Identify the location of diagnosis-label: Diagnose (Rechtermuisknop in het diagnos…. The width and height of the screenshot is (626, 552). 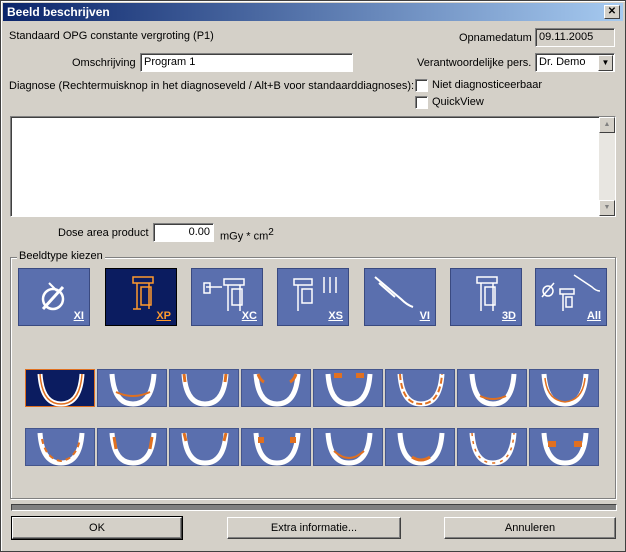
(212, 86).